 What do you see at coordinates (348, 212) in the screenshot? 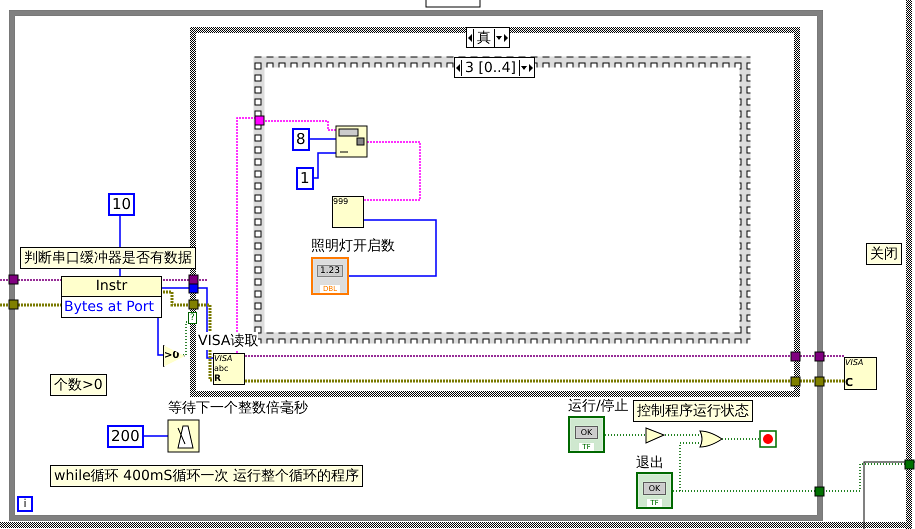
I see `scan-number-node: 999` at bounding box center [348, 212].